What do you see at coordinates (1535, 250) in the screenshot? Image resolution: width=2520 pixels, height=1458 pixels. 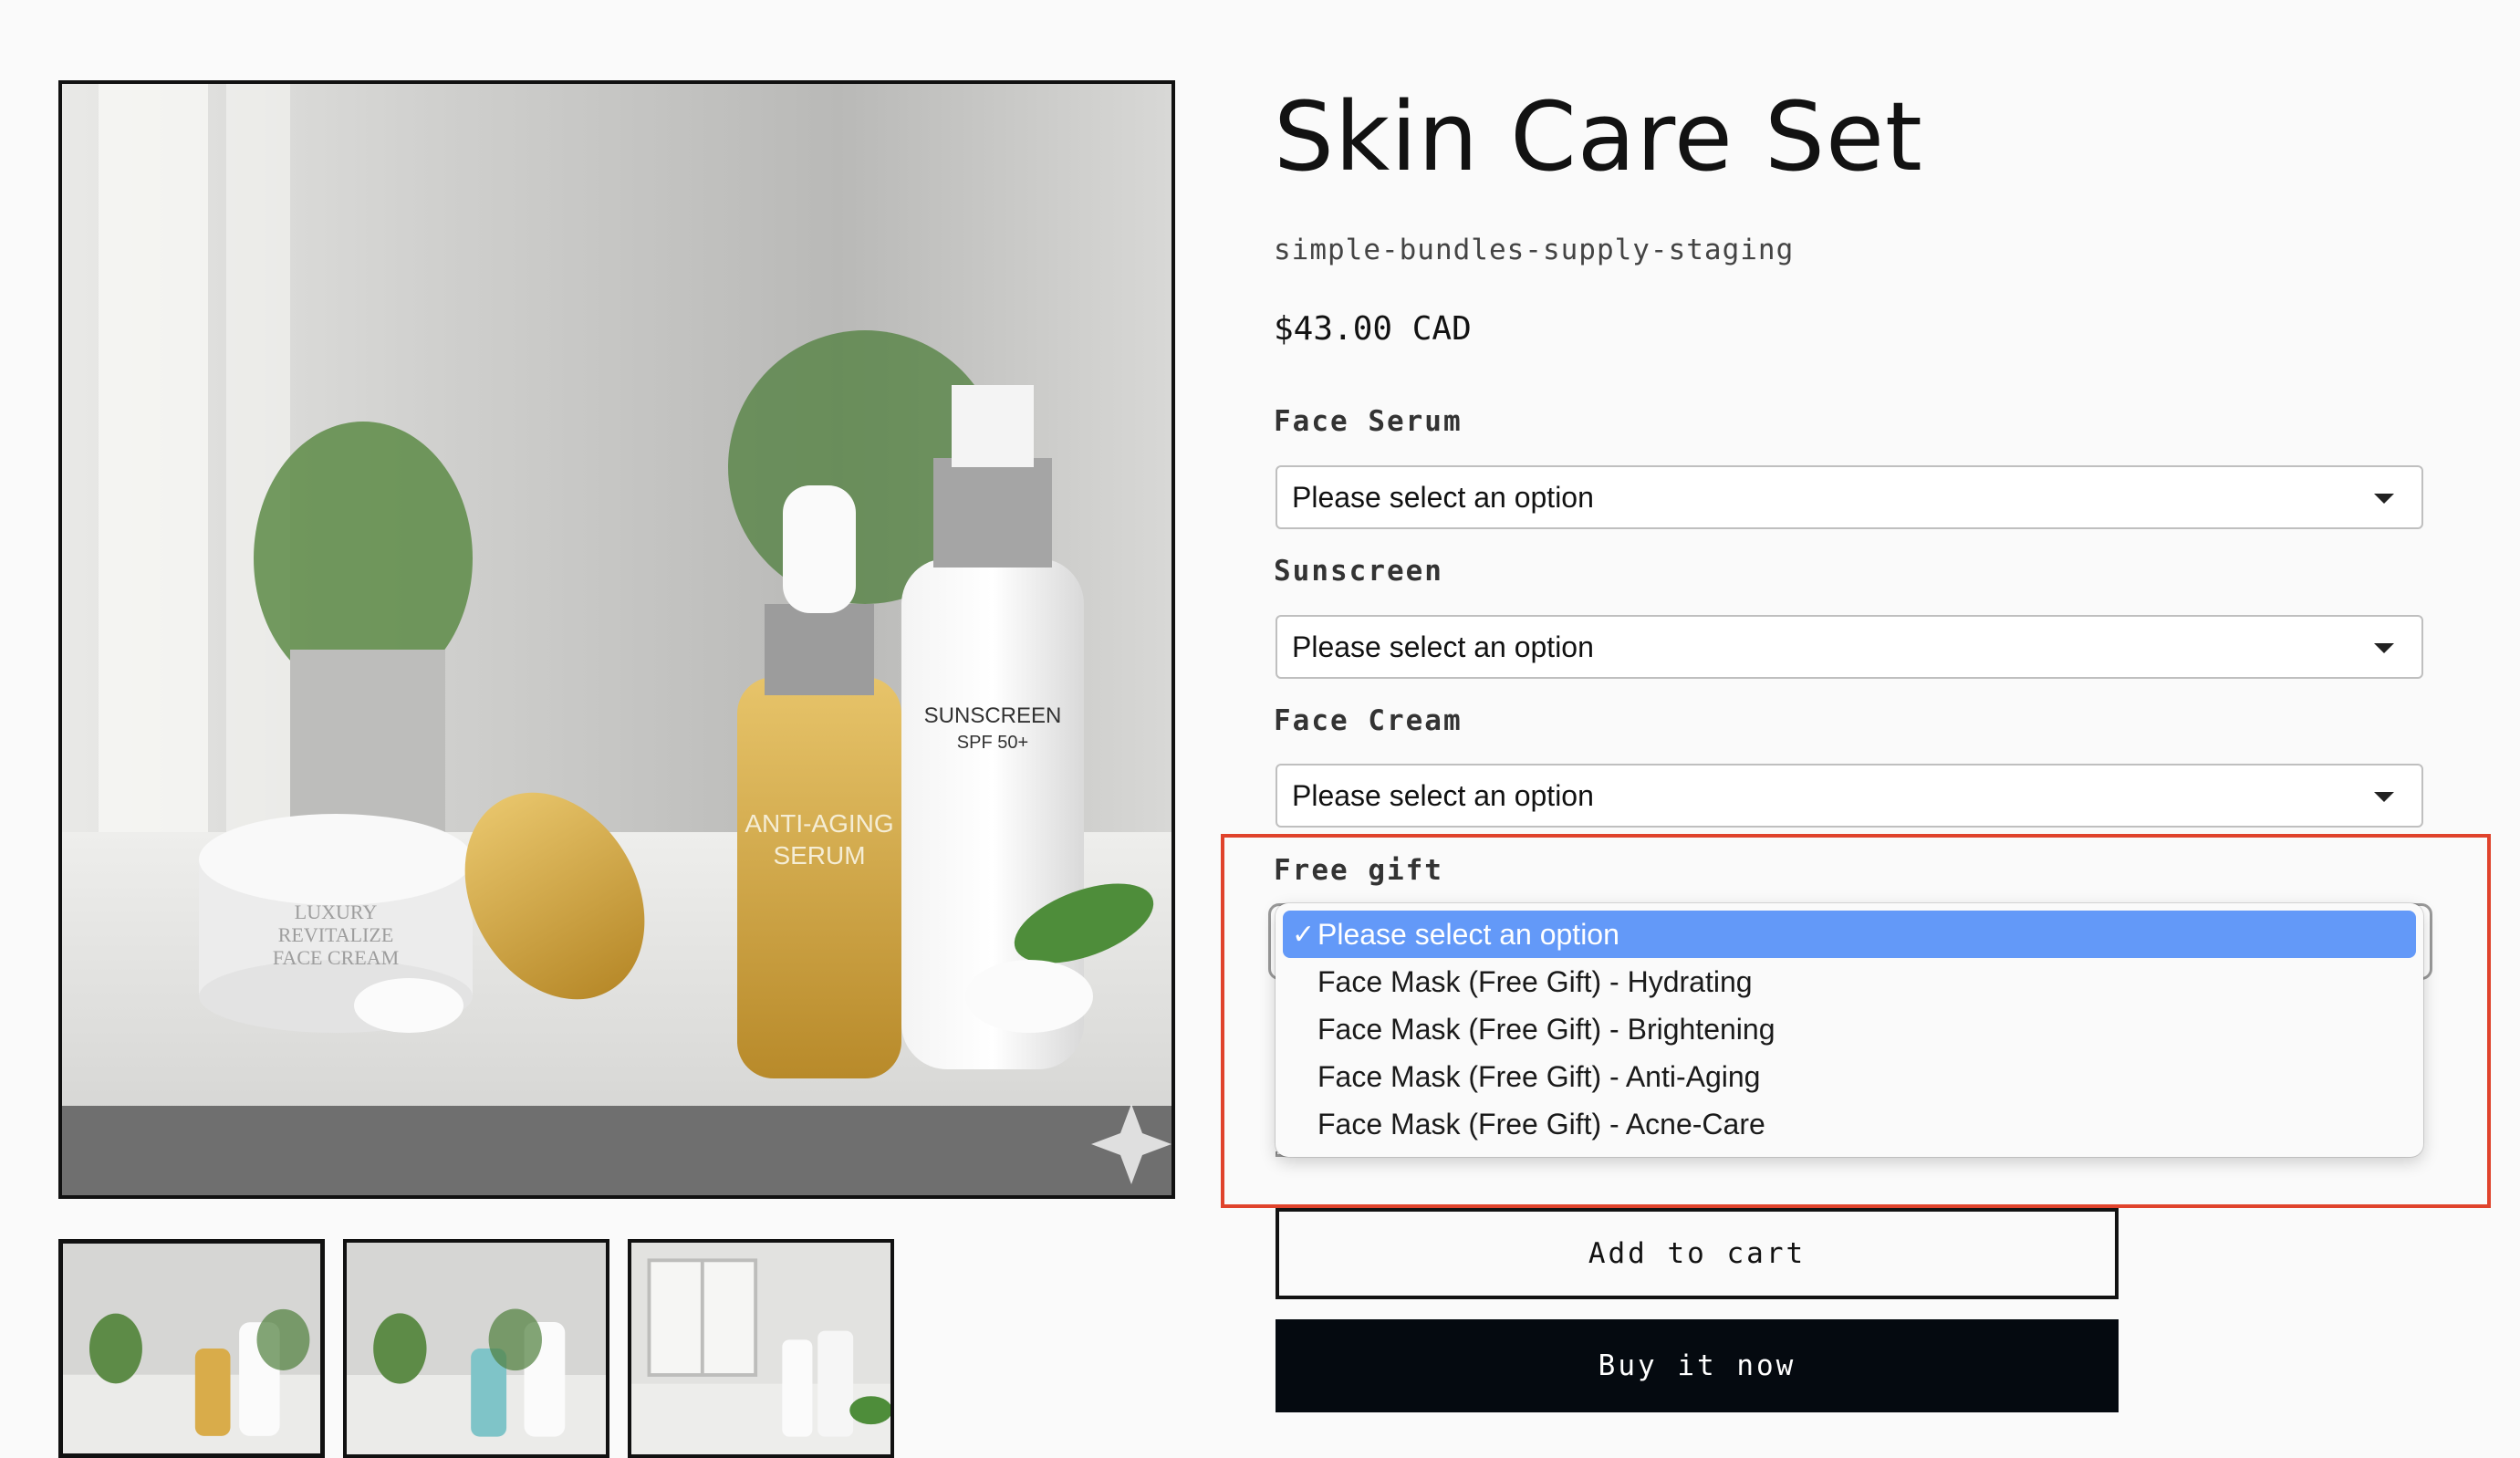 I see `vendor-name: simple-bundles-supply-staging` at bounding box center [1535, 250].